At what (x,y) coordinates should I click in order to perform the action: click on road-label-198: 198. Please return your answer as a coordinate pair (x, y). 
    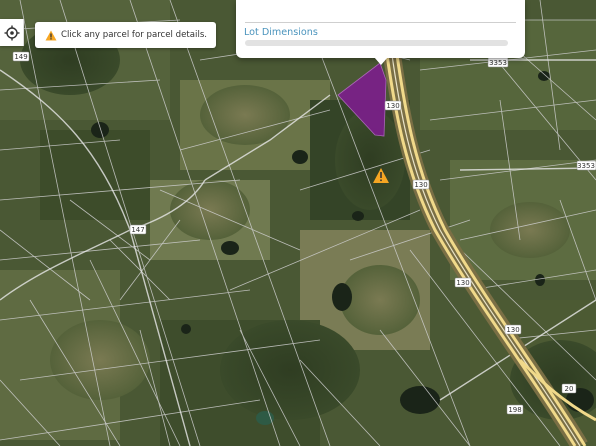
    Looking at the image, I should click on (515, 409).